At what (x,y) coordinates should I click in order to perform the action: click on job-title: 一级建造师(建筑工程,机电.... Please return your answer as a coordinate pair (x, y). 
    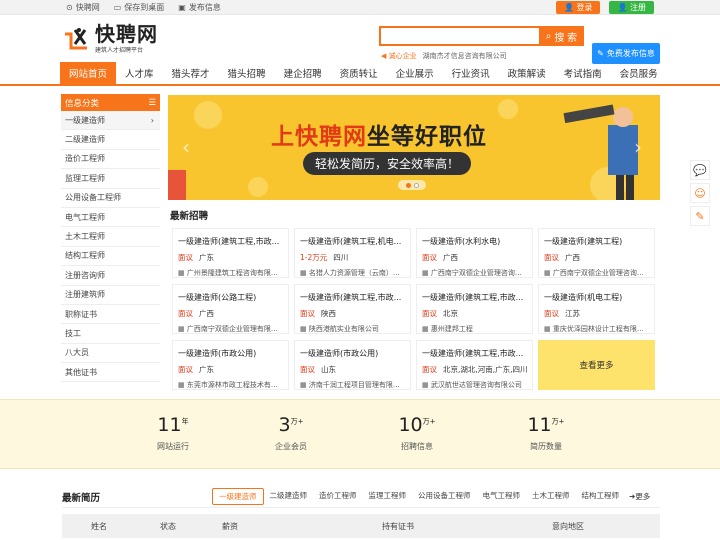
    Looking at the image, I should click on (352, 241).